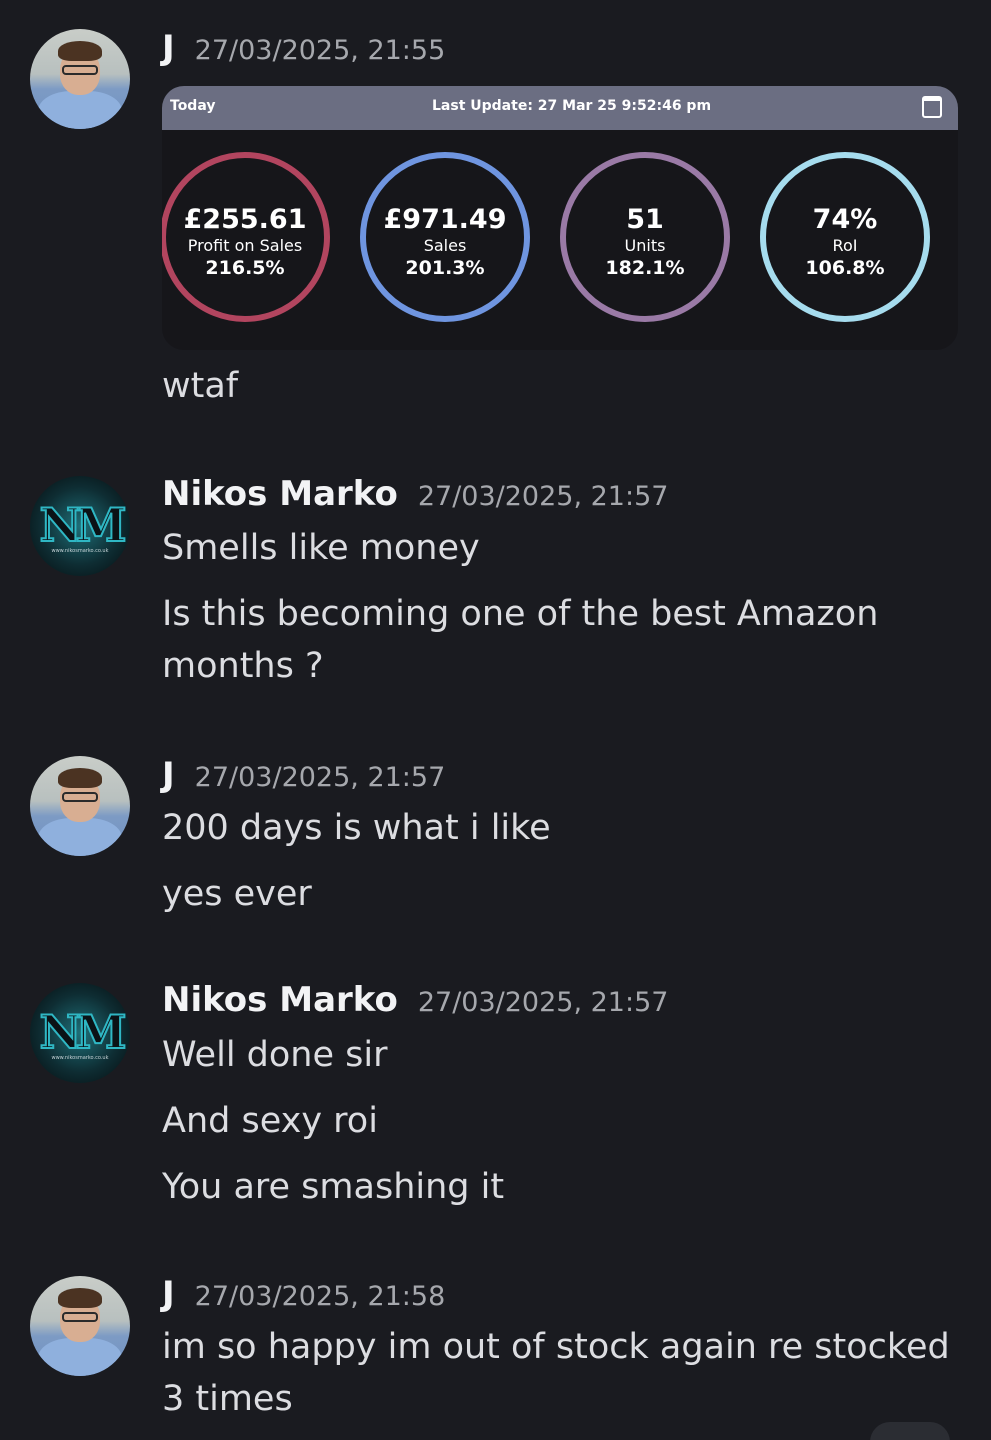 The image size is (991, 1440). What do you see at coordinates (910, 1431) in the screenshot?
I see `jump-to-present-button` at bounding box center [910, 1431].